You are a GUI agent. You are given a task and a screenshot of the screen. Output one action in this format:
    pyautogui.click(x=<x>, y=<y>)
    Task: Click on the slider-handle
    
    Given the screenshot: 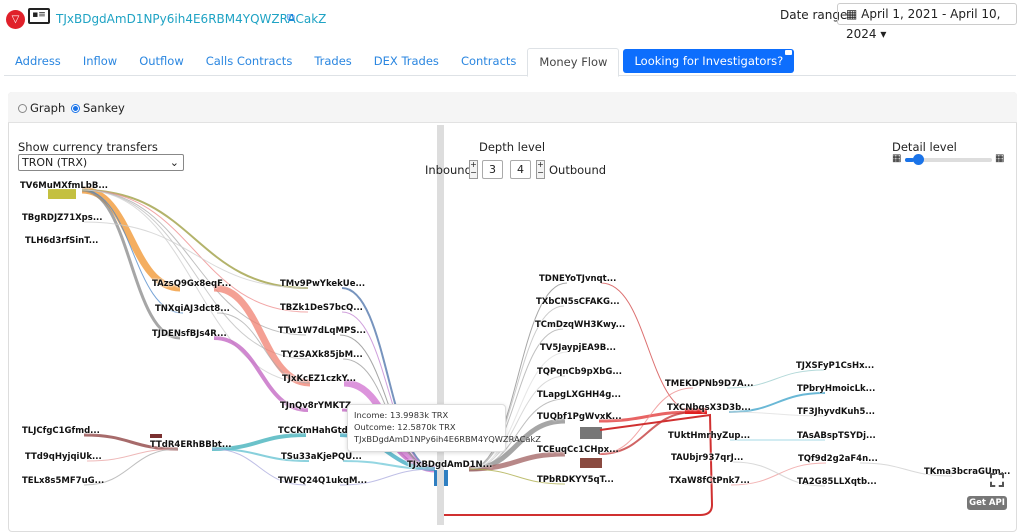 What is the action you would take?
    pyautogui.click(x=918, y=159)
    